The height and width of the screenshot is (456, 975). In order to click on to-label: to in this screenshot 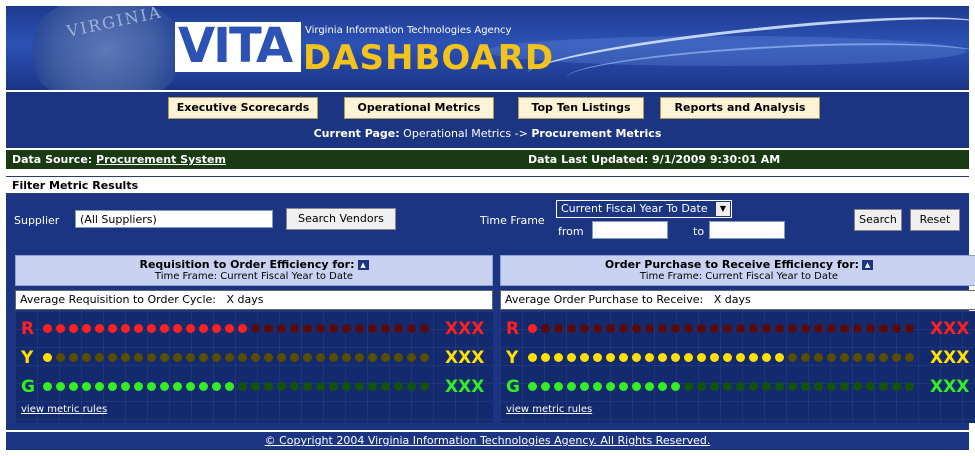, I will do `click(699, 231)`.